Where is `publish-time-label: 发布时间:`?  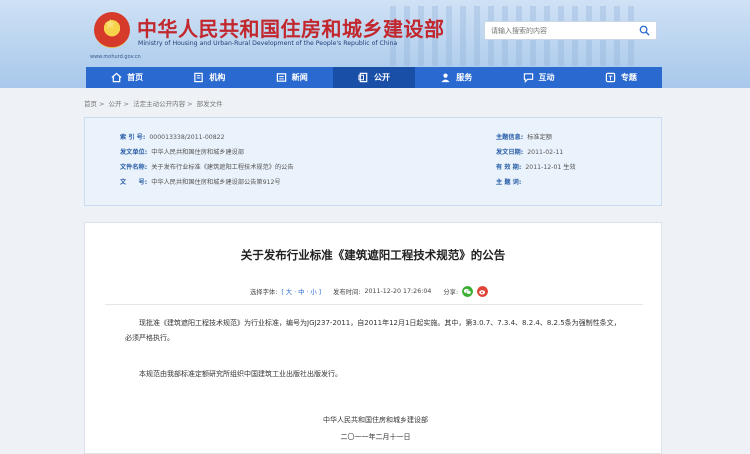
publish-time-label: 发布时间: is located at coordinates (347, 292).